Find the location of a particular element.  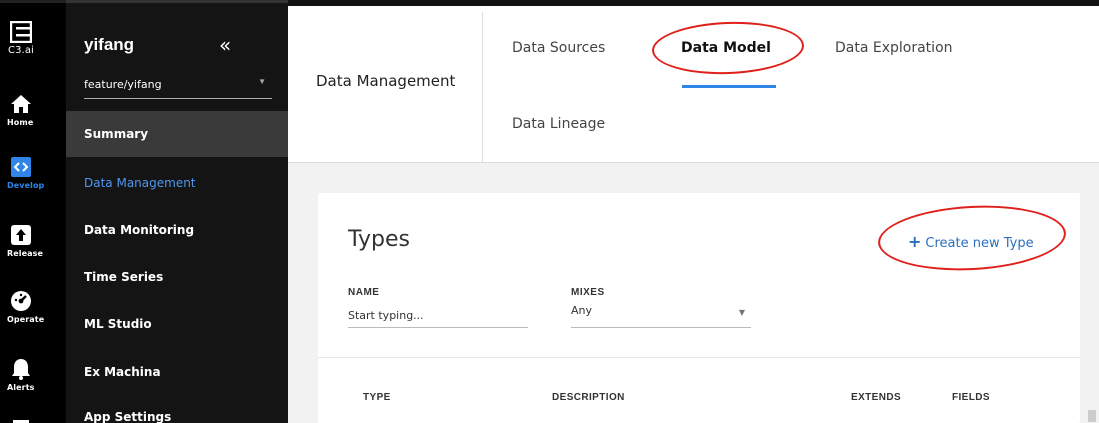

rail-item-more is located at coordinates (33, 420).